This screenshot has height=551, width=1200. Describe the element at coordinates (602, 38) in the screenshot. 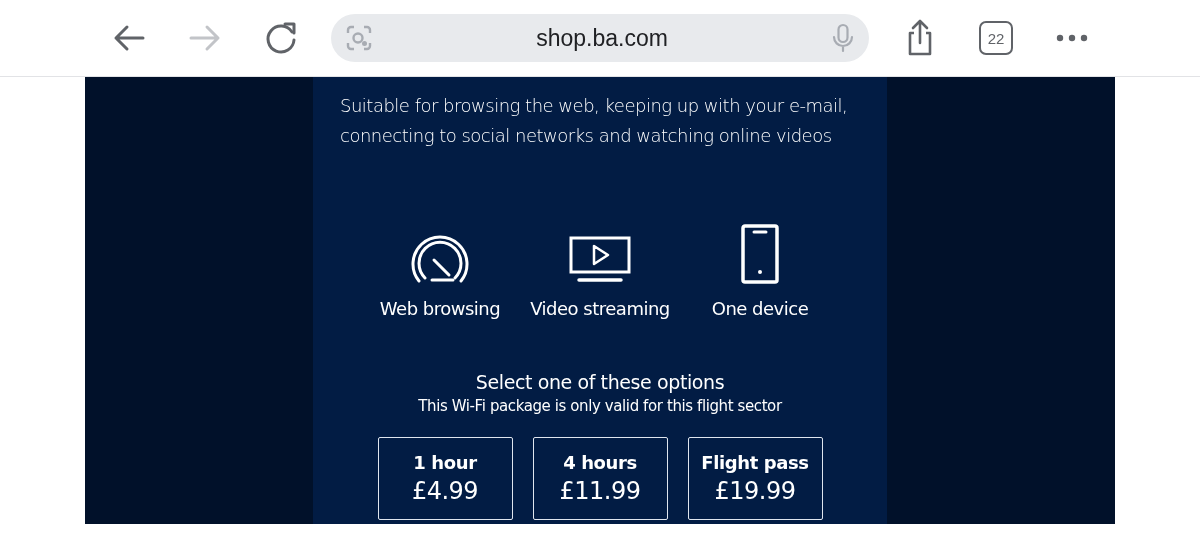

I see `url-text: shop.ba.com` at that location.